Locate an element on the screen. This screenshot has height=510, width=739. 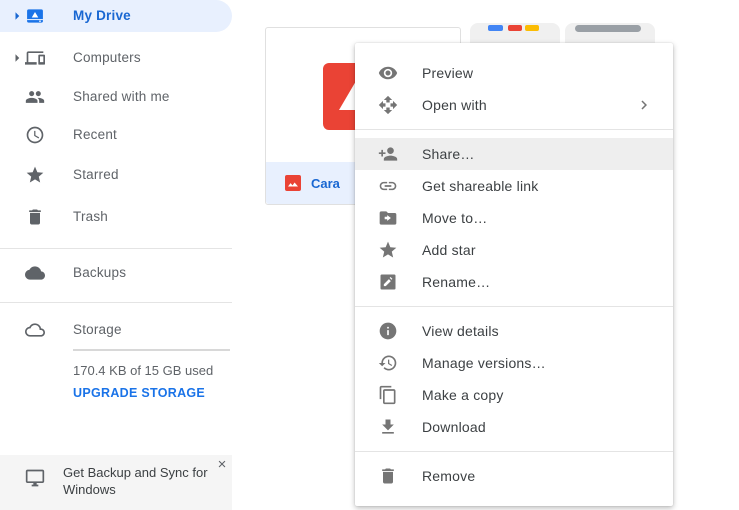
file-name: Cara is located at coordinates (325, 183).